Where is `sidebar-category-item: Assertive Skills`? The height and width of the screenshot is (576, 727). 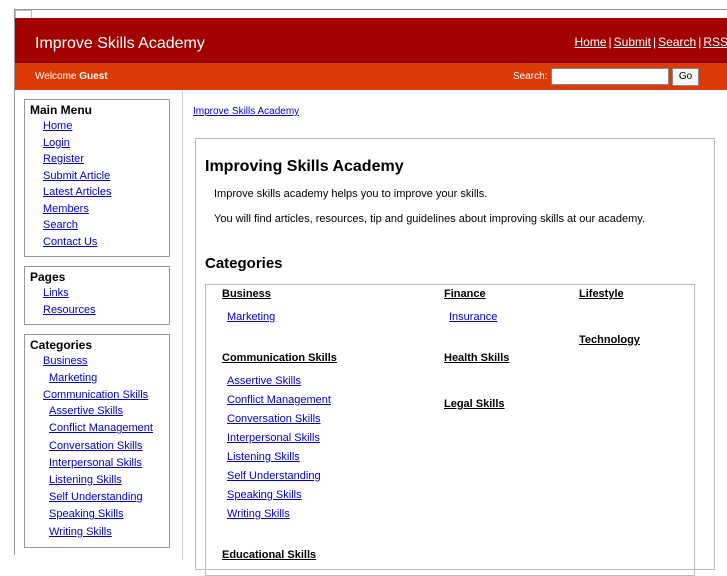 sidebar-category-item: Assertive Skills is located at coordinates (106, 411).